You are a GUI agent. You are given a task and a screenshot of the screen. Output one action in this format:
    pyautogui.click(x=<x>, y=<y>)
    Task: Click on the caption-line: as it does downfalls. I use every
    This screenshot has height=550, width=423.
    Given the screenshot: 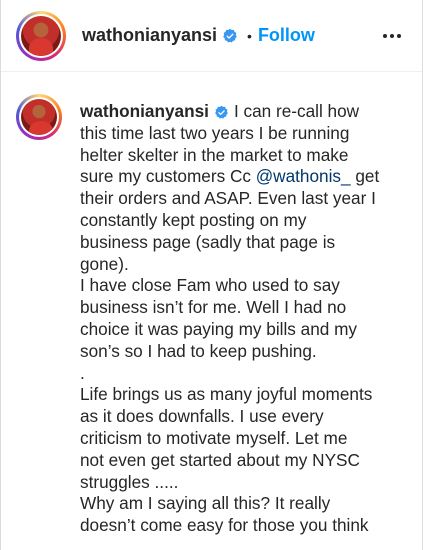 What is the action you would take?
    pyautogui.click(x=202, y=416)
    